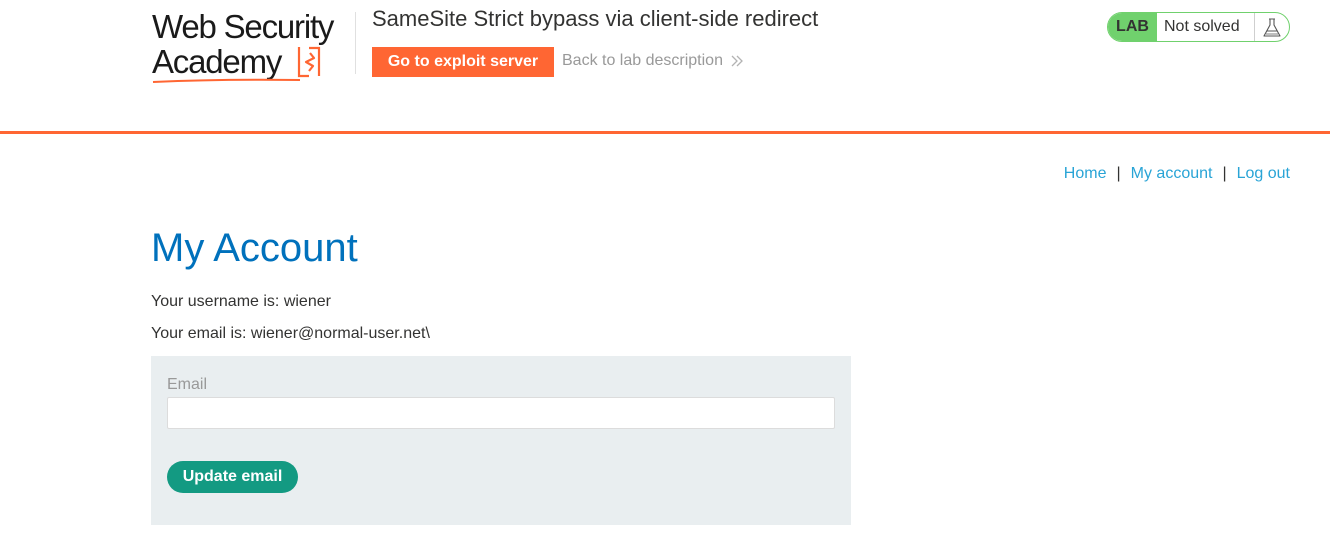 The image size is (1330, 557). I want to click on lab-badge: LAB, so click(1132, 27).